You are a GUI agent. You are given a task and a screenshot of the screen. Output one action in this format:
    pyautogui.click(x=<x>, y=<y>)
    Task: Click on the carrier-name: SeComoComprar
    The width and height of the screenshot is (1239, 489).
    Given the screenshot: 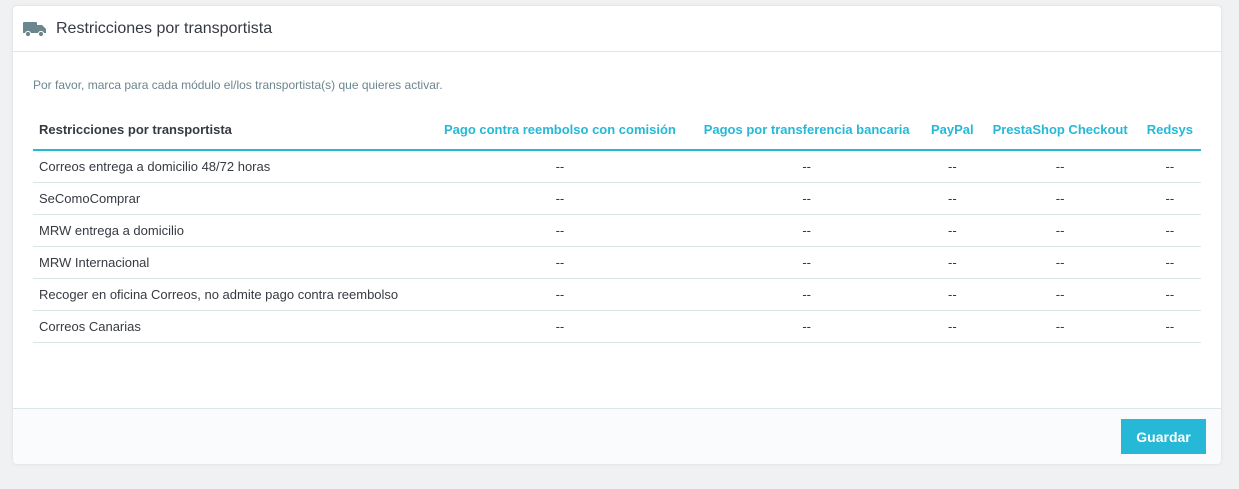 What is the action you would take?
    pyautogui.click(x=231, y=198)
    